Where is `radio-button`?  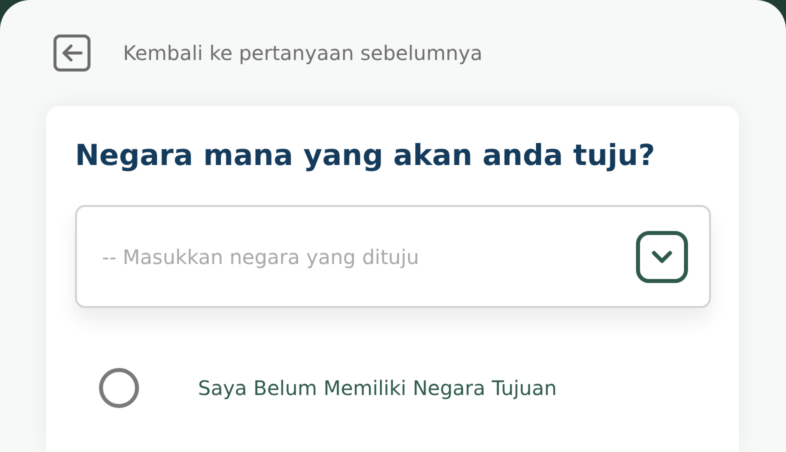
radio-button is located at coordinates (119, 388).